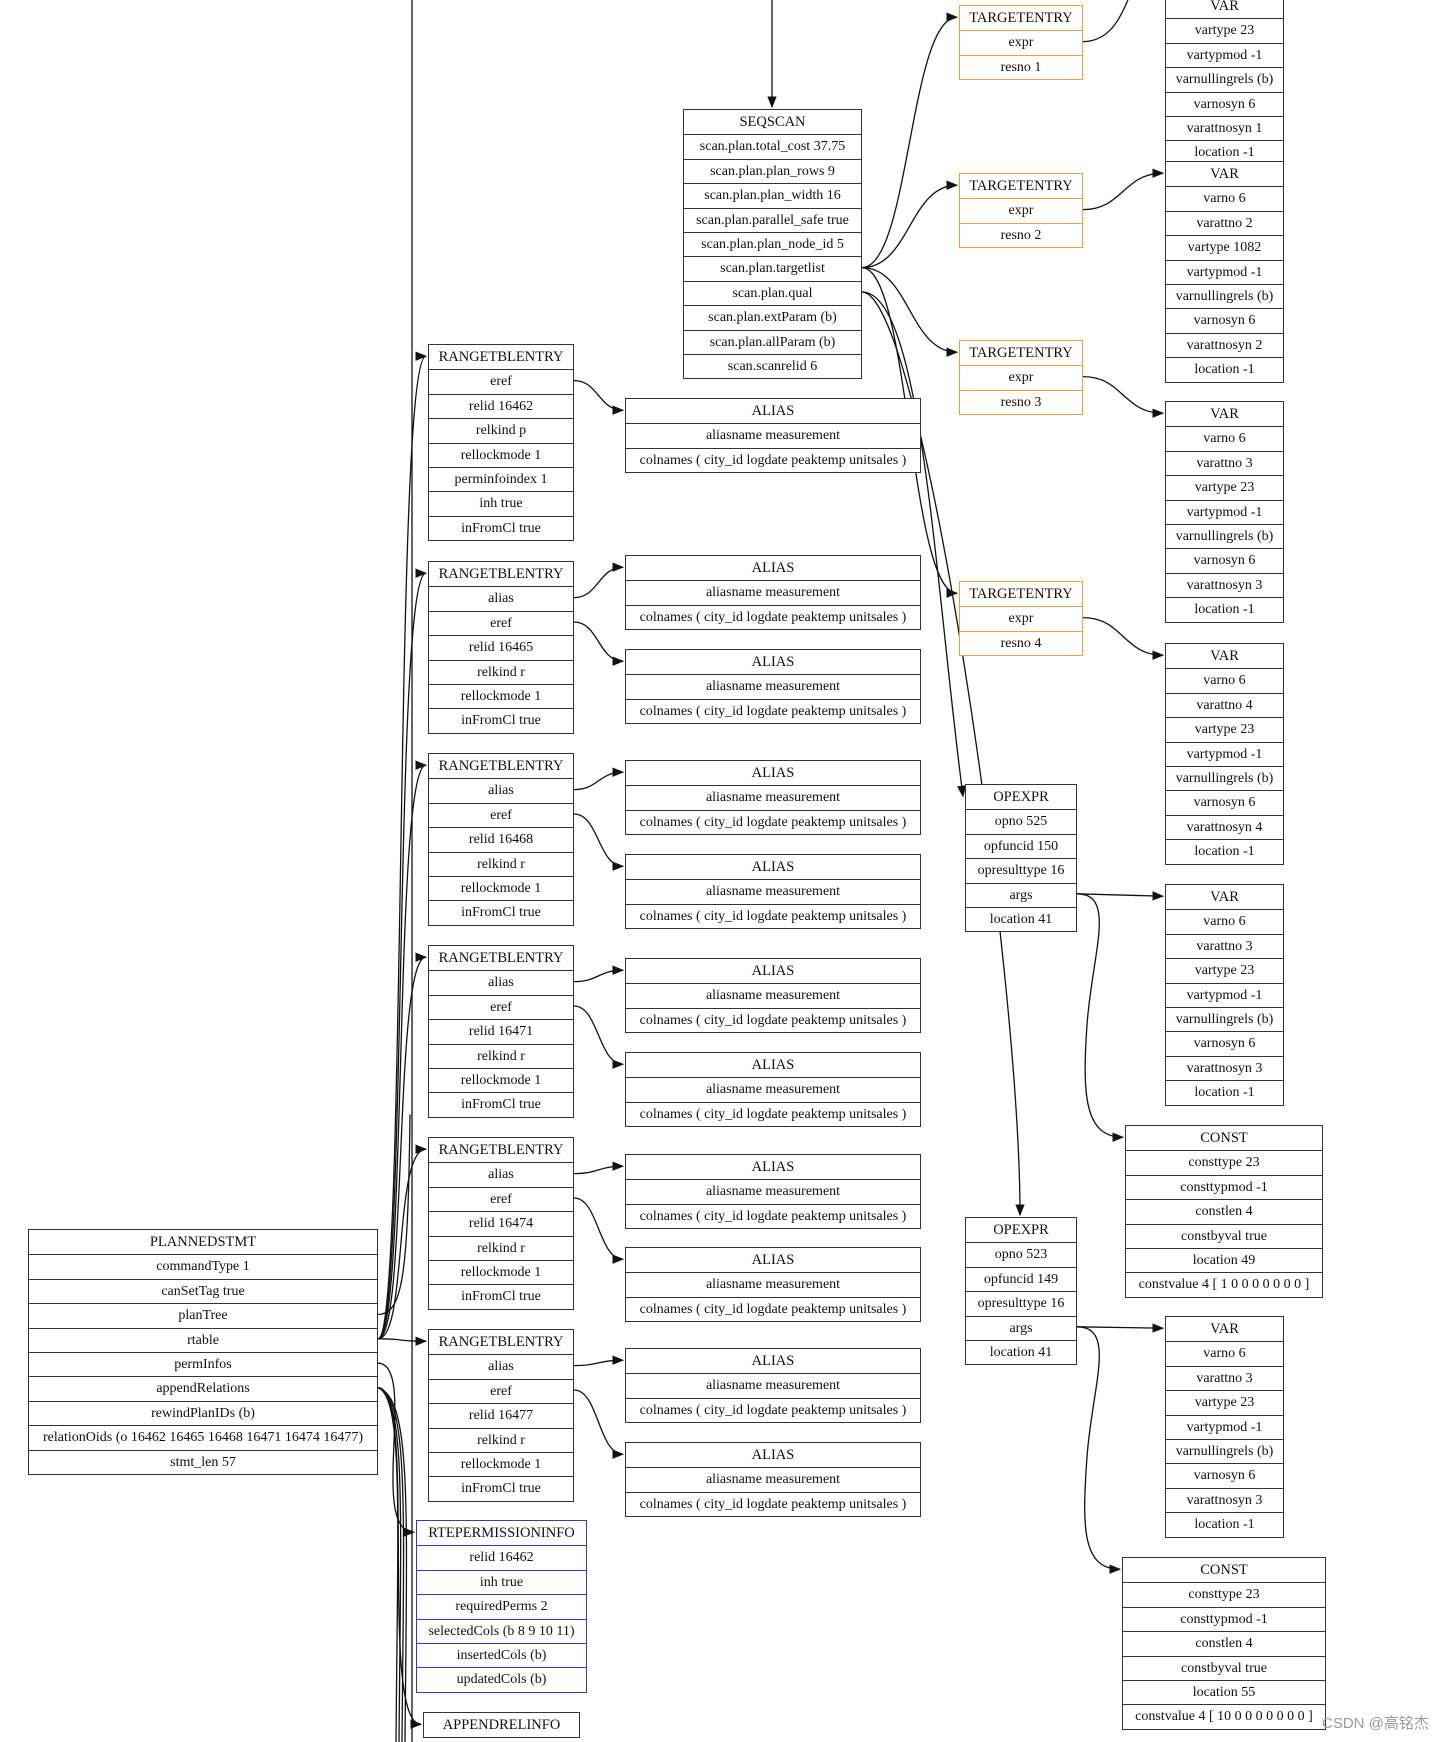  Describe the element at coordinates (772, 341) in the screenshot. I see `node-field: scan.plan.allParam (b)` at that location.